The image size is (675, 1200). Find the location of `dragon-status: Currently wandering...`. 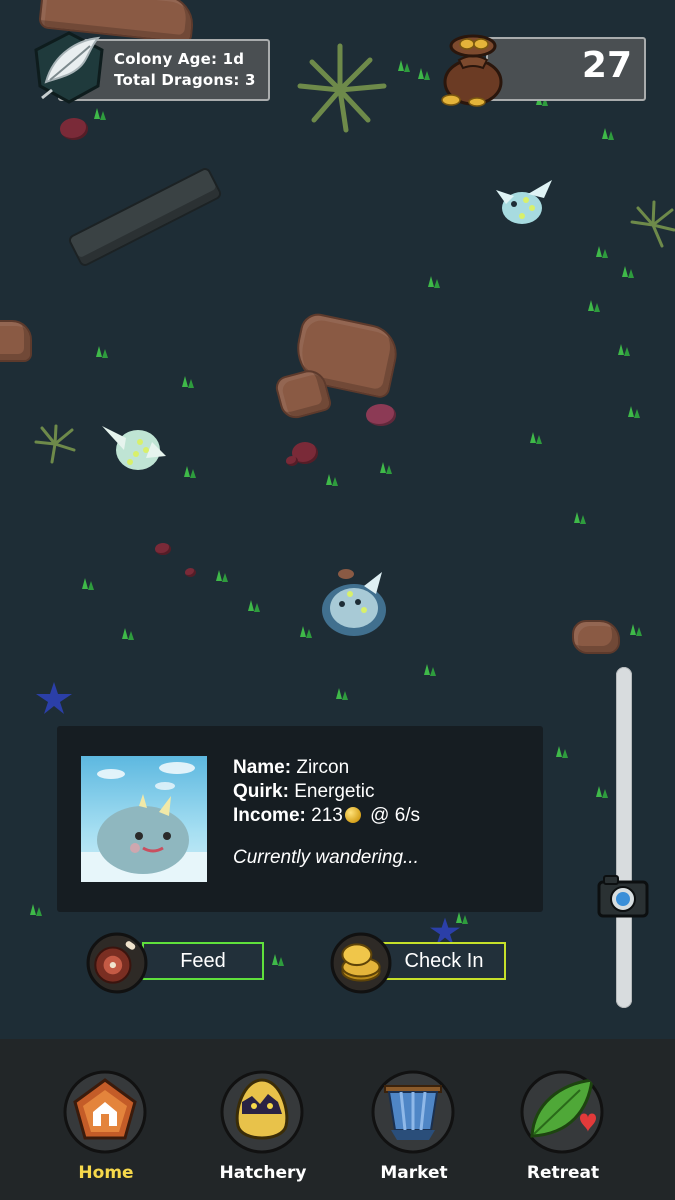

dragon-status: Currently wandering... is located at coordinates (326, 857).